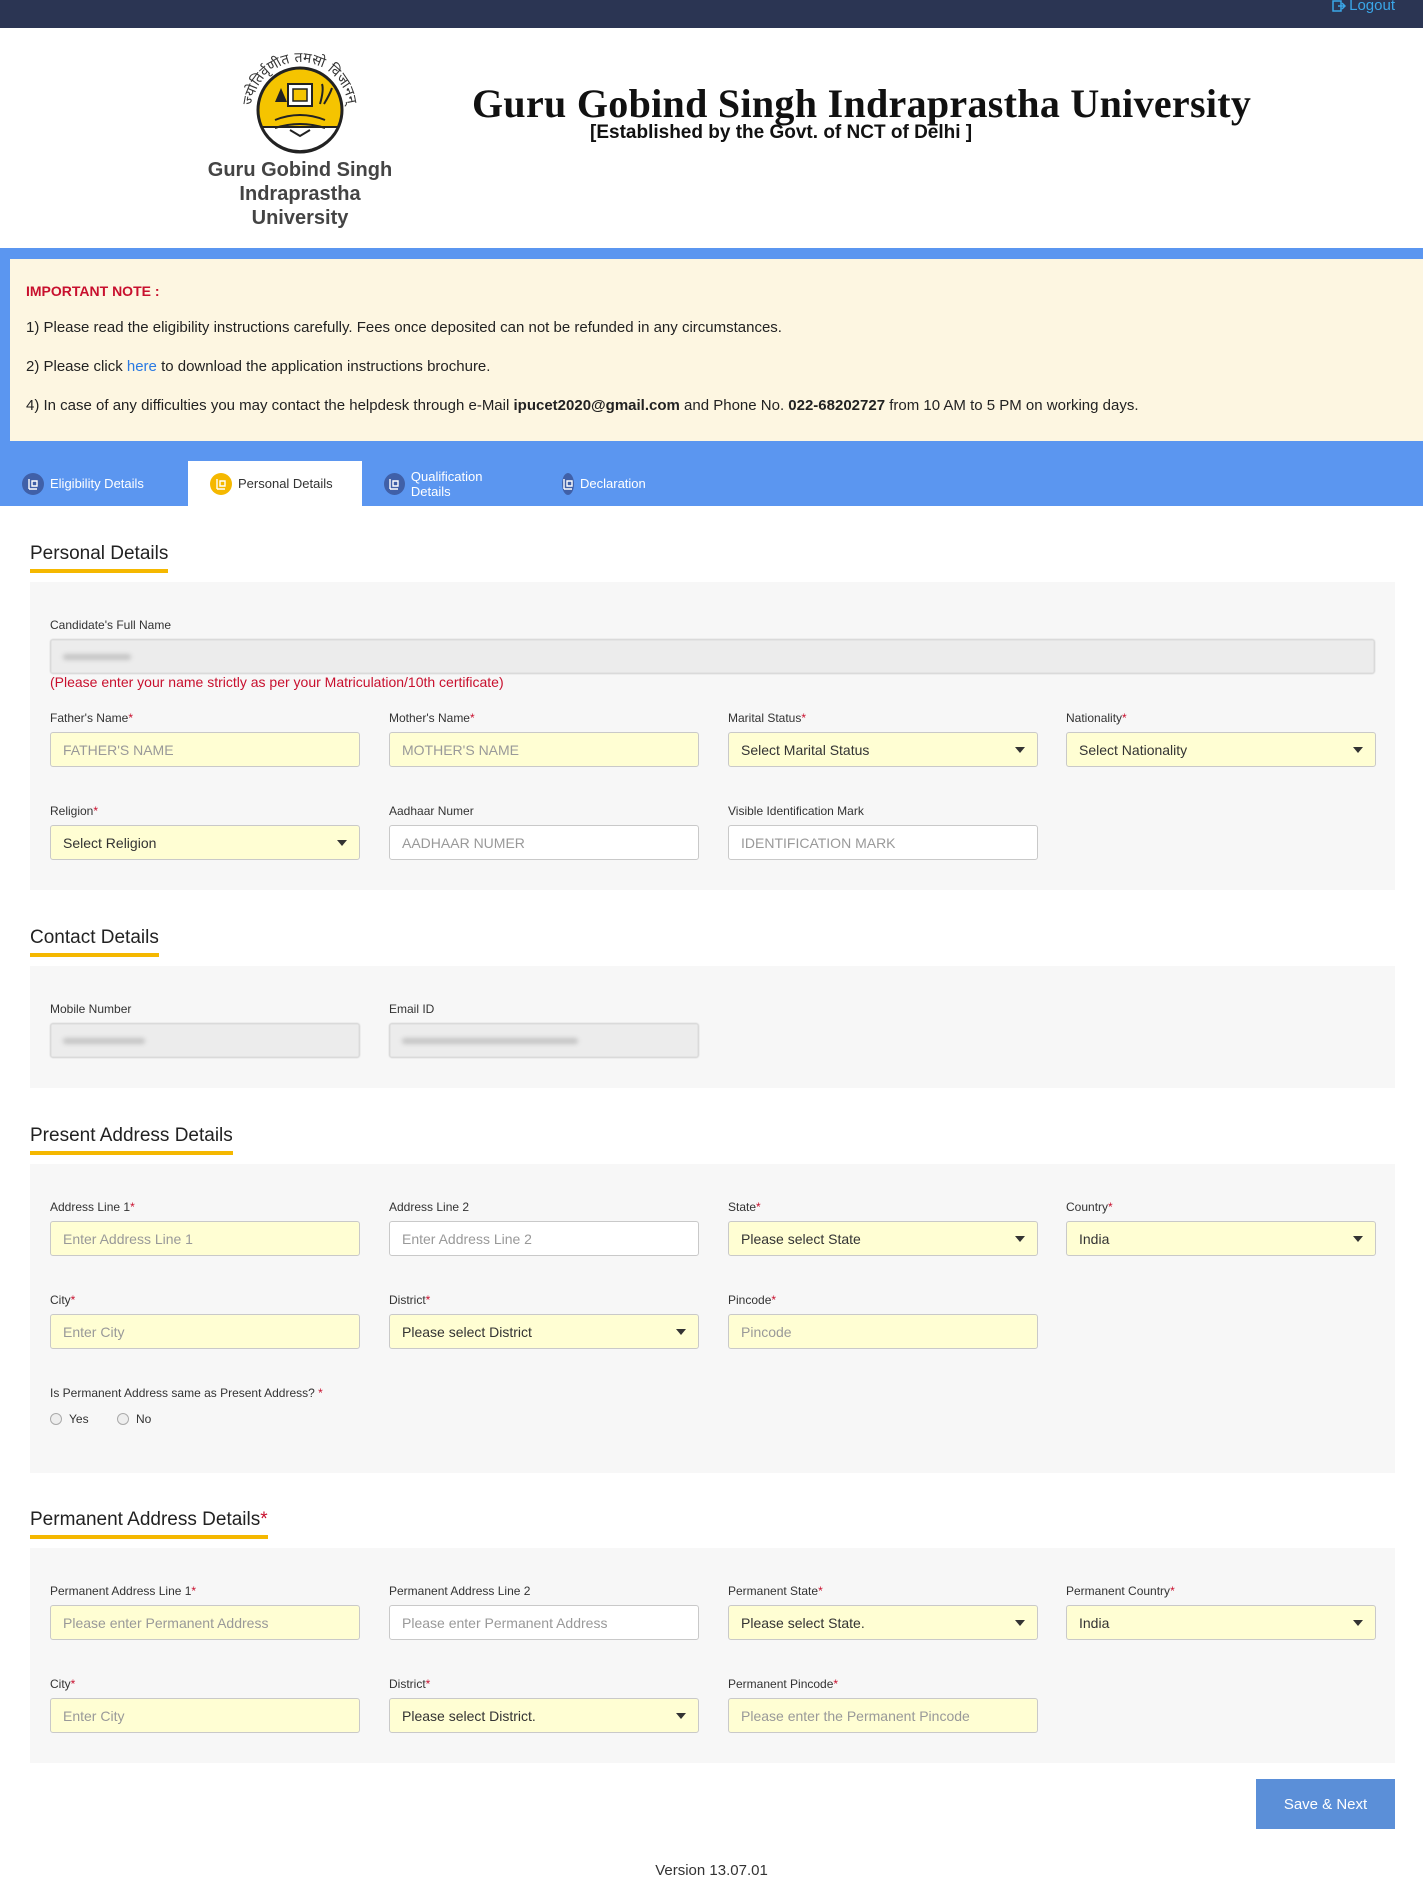 This screenshot has width=1423, height=1893. What do you see at coordinates (285, 483) in the screenshot?
I see `tab-label: Personal Details` at bounding box center [285, 483].